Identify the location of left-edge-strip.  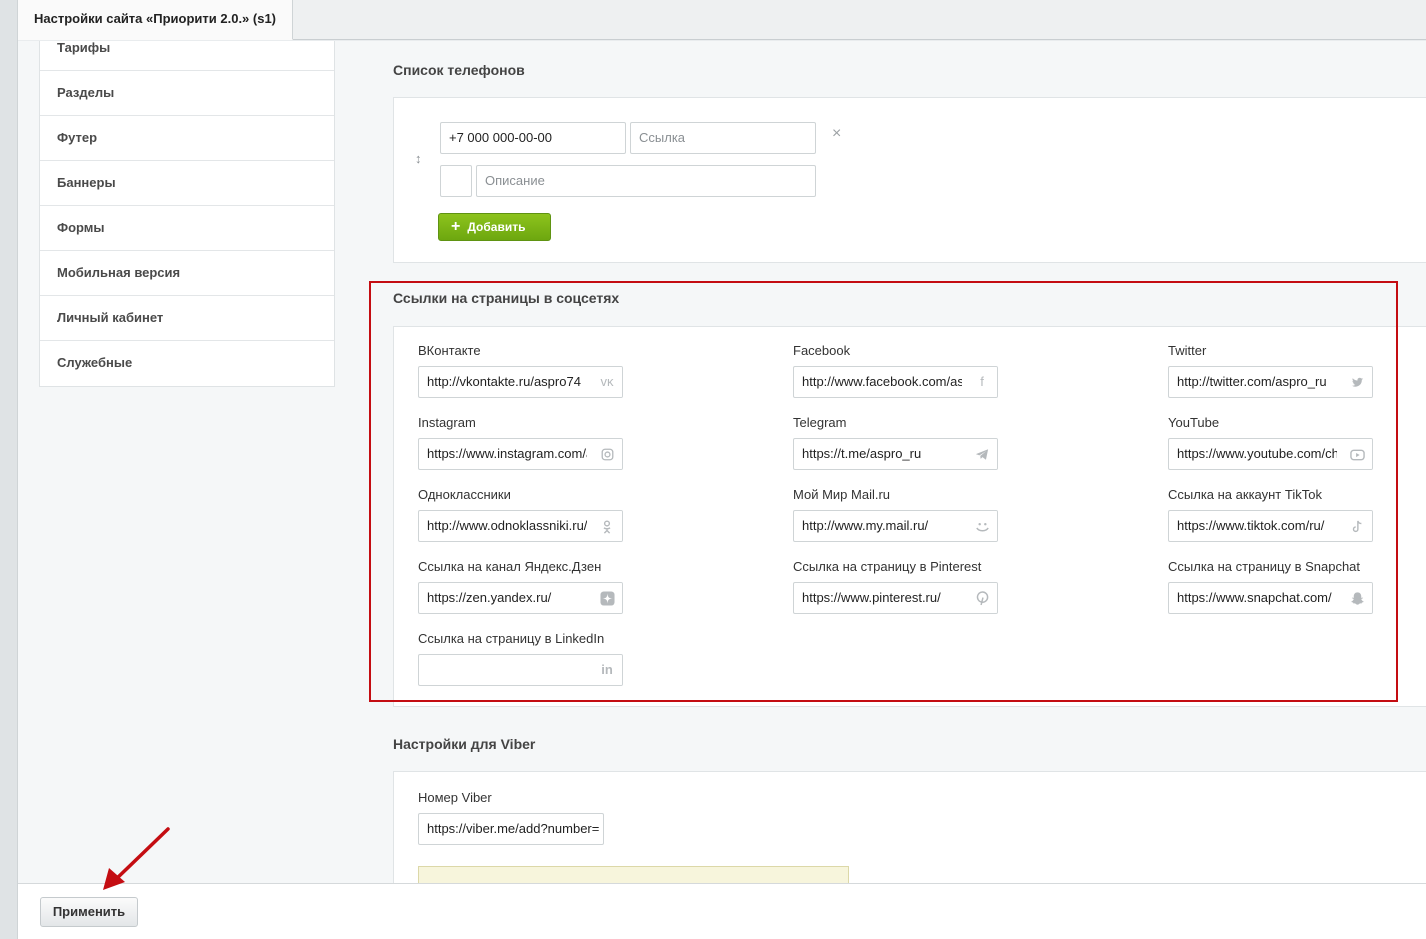
(9, 469).